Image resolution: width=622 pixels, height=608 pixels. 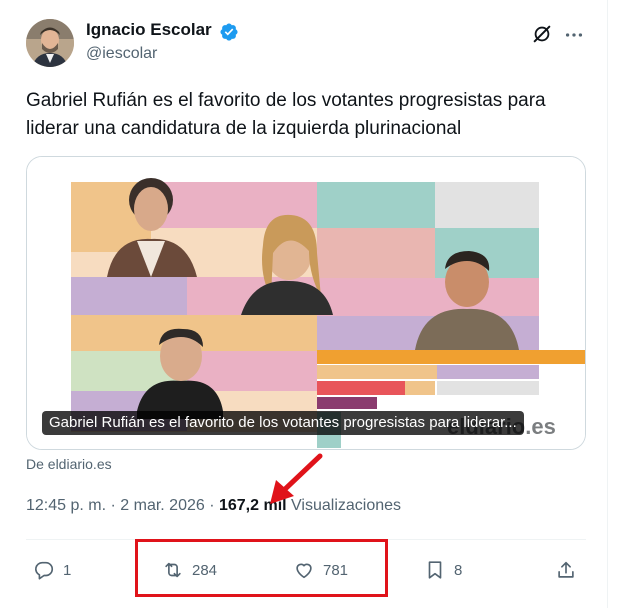 What do you see at coordinates (67, 570) in the screenshot?
I see `reply-count: 1` at bounding box center [67, 570].